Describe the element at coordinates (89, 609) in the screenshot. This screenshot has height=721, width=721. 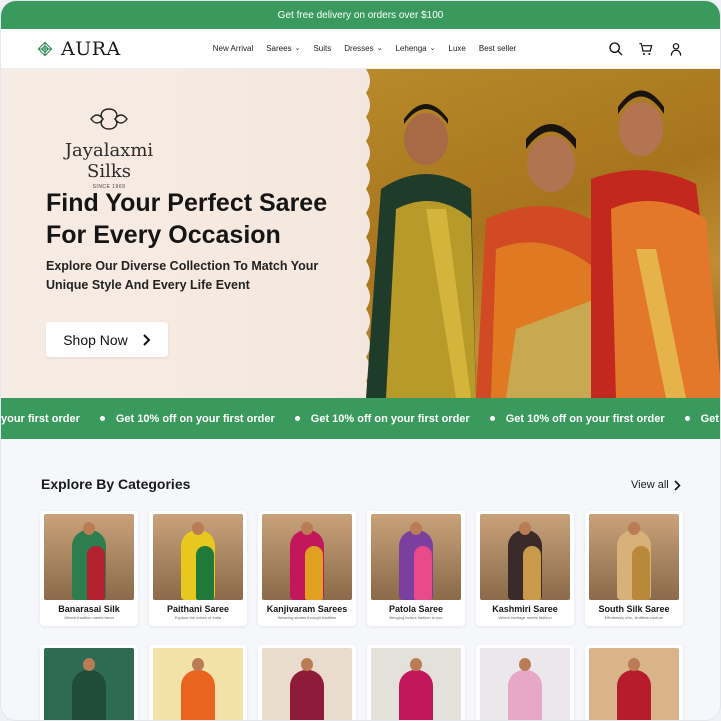
I see `category-name: Banarasai Silk` at that location.